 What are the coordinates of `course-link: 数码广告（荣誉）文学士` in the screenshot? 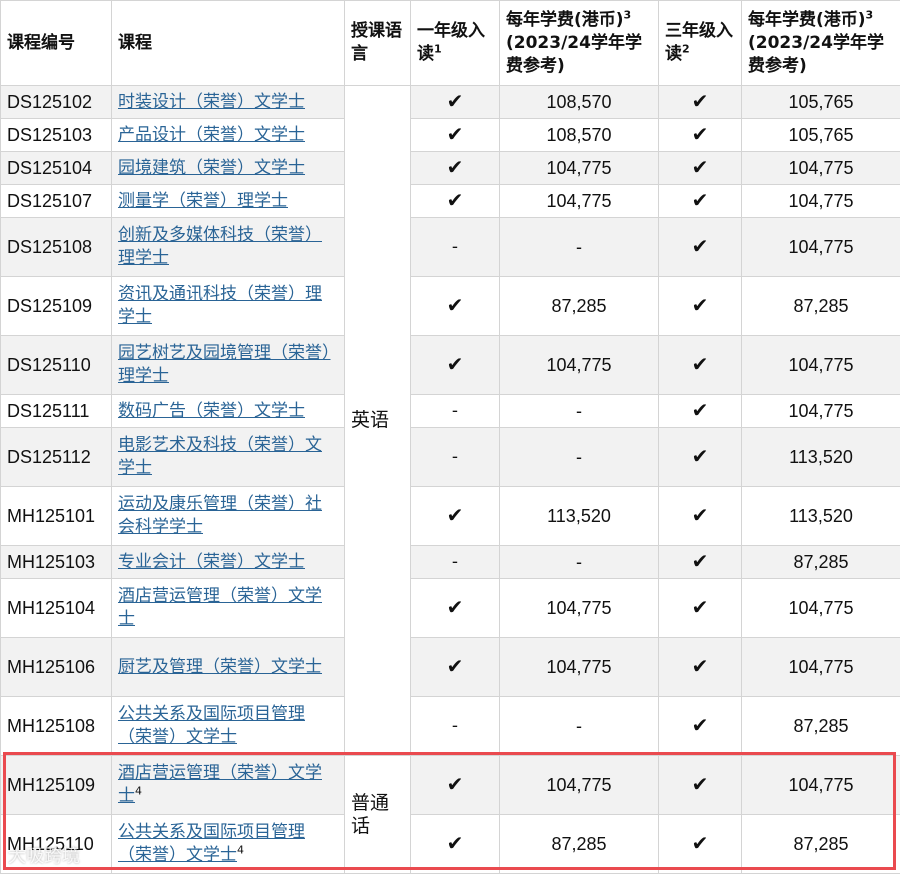 It's located at (211, 411).